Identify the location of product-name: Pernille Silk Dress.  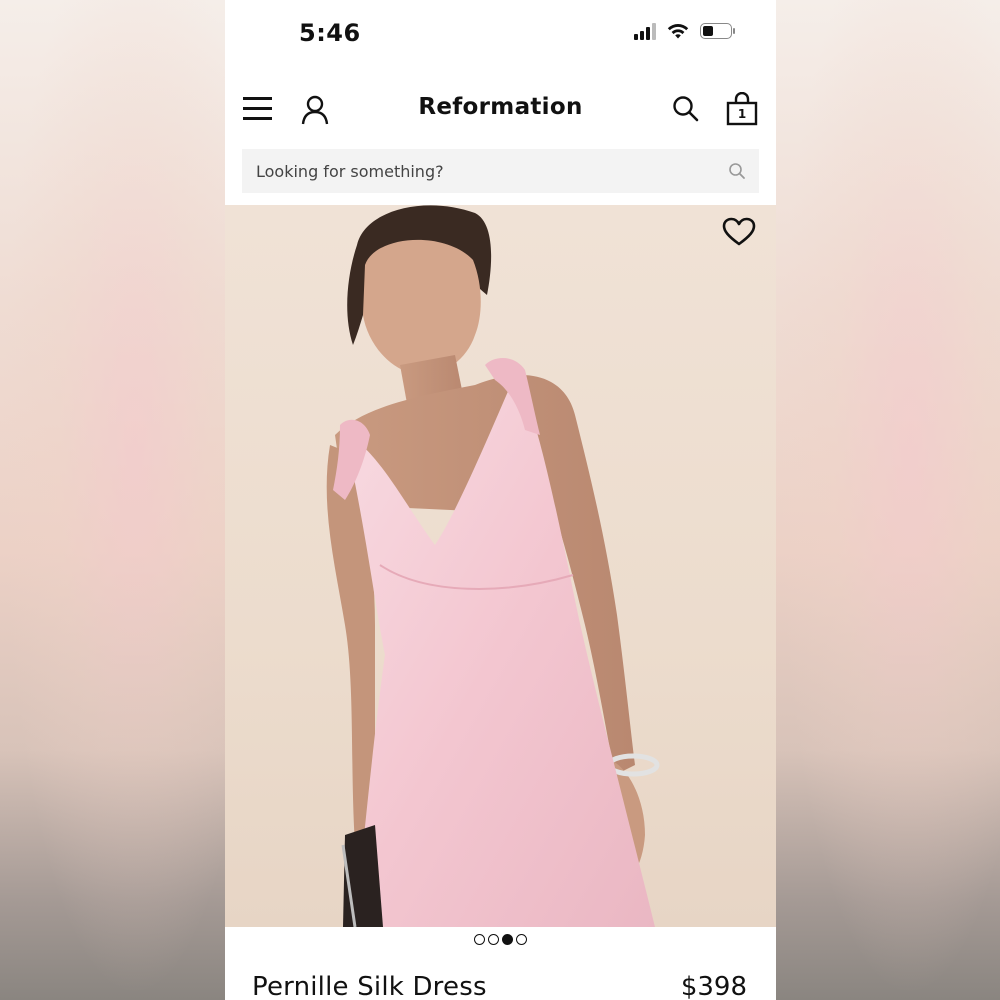
(369, 986).